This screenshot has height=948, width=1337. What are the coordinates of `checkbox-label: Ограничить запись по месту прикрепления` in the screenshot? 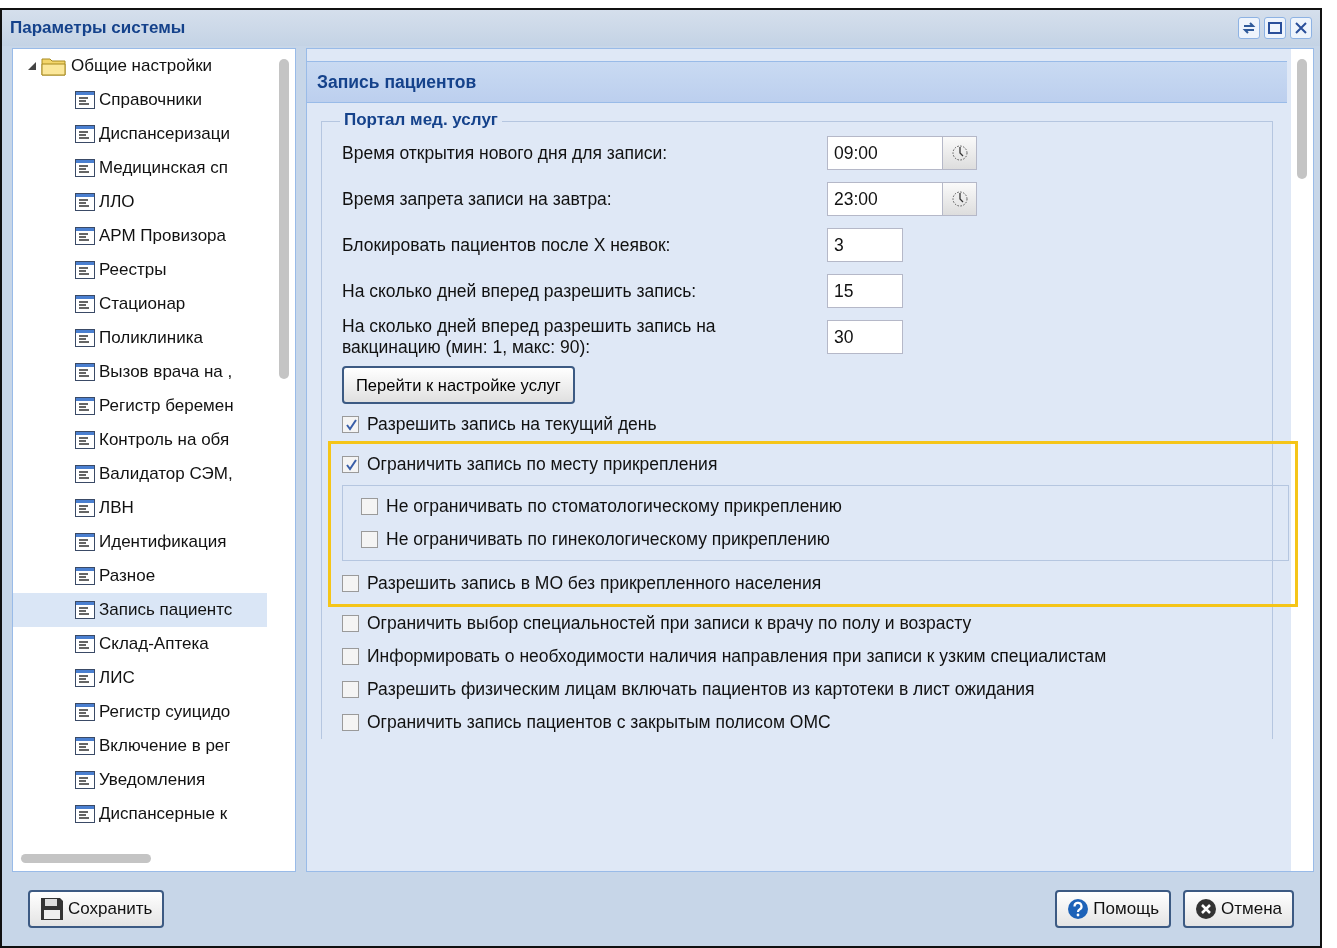 It's located at (542, 464).